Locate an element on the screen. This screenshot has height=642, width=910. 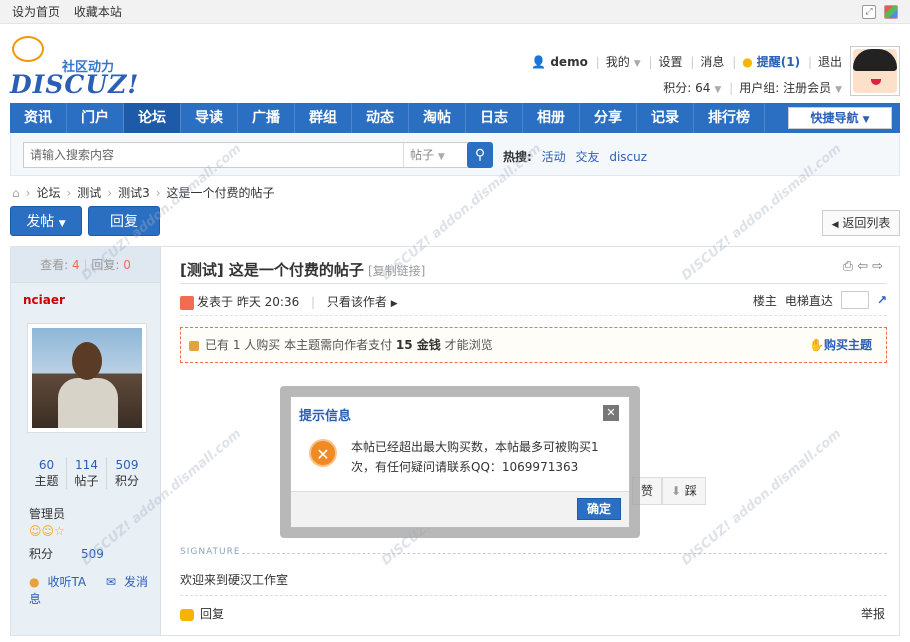
hot-keyword: 活动 is located at coordinates (554, 157).